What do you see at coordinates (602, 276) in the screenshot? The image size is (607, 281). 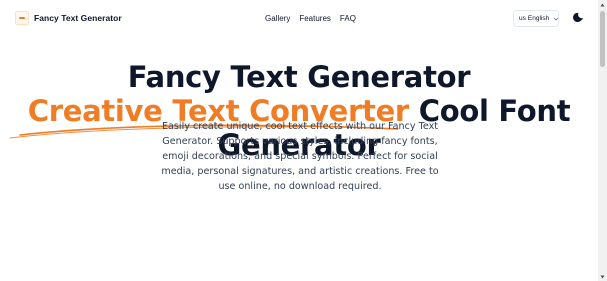 I see `scroll-down-arrow-icon` at bounding box center [602, 276].